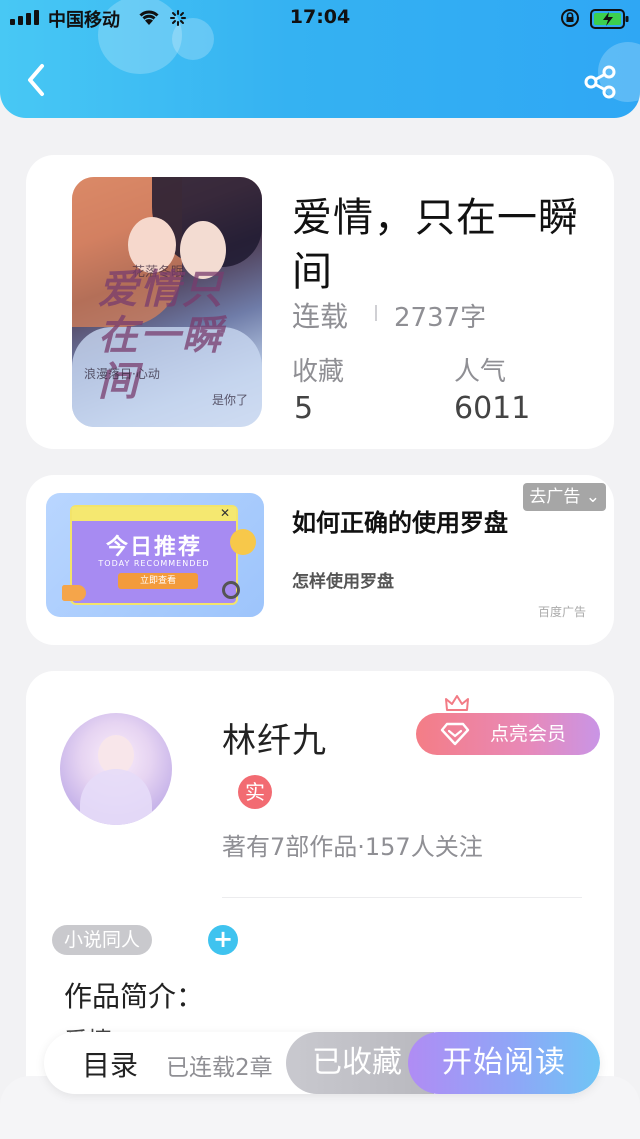  I want to click on remove-ad-button: 去广告 ⌄, so click(564, 497).